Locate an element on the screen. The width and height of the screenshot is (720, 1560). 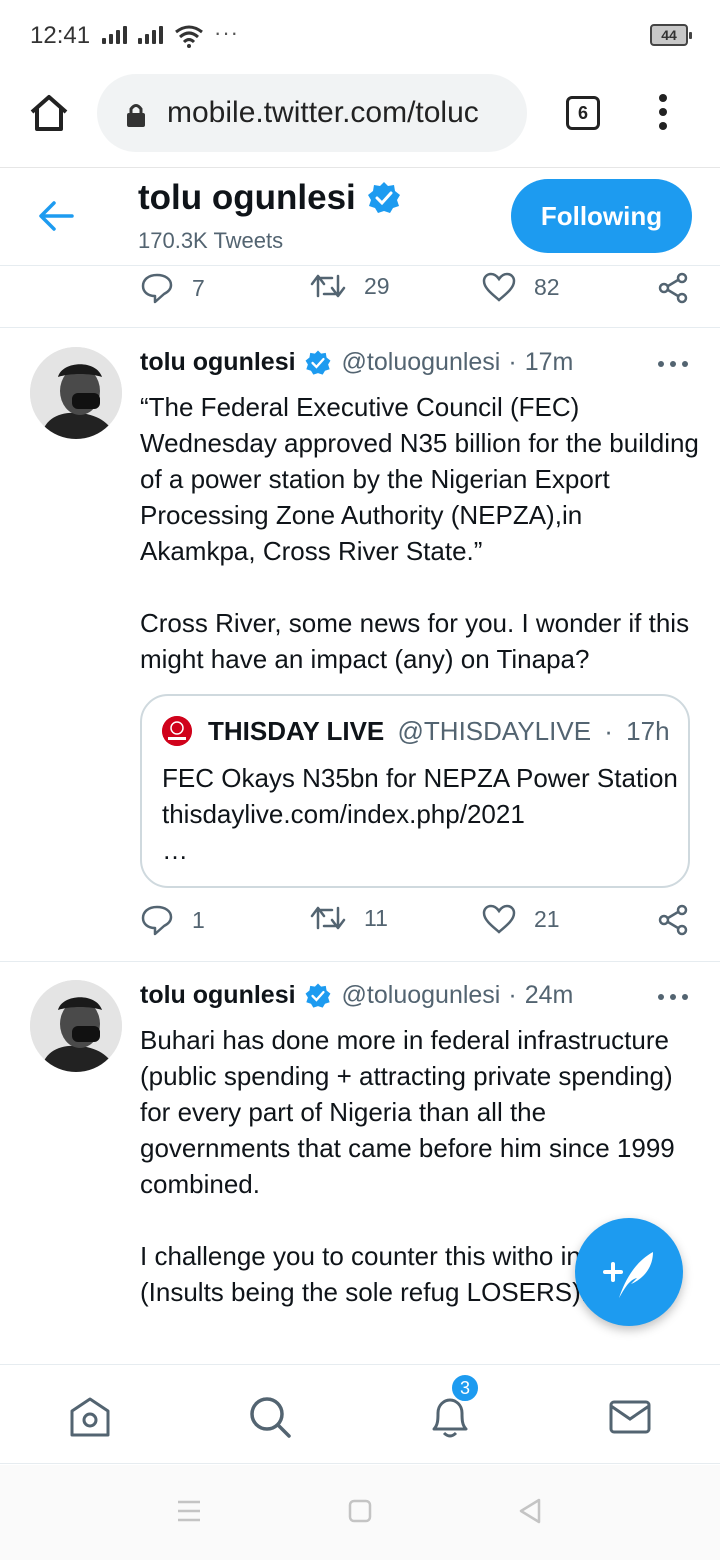
reply-count: 1 is located at coordinates (198, 919).